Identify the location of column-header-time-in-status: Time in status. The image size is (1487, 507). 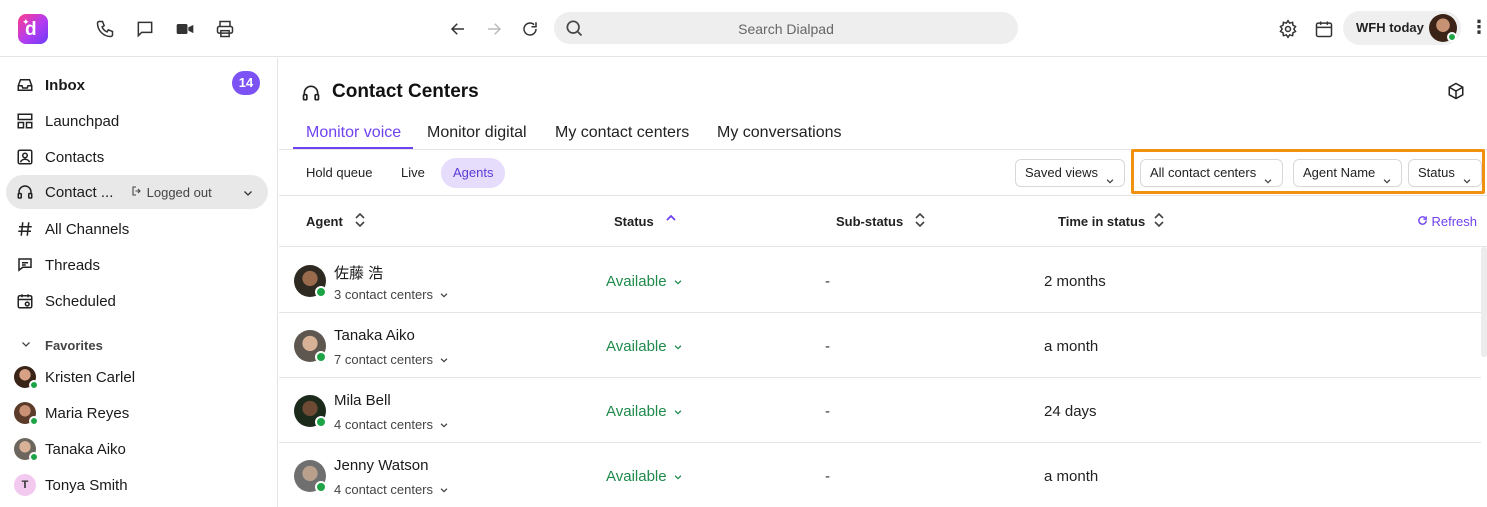
(1101, 221).